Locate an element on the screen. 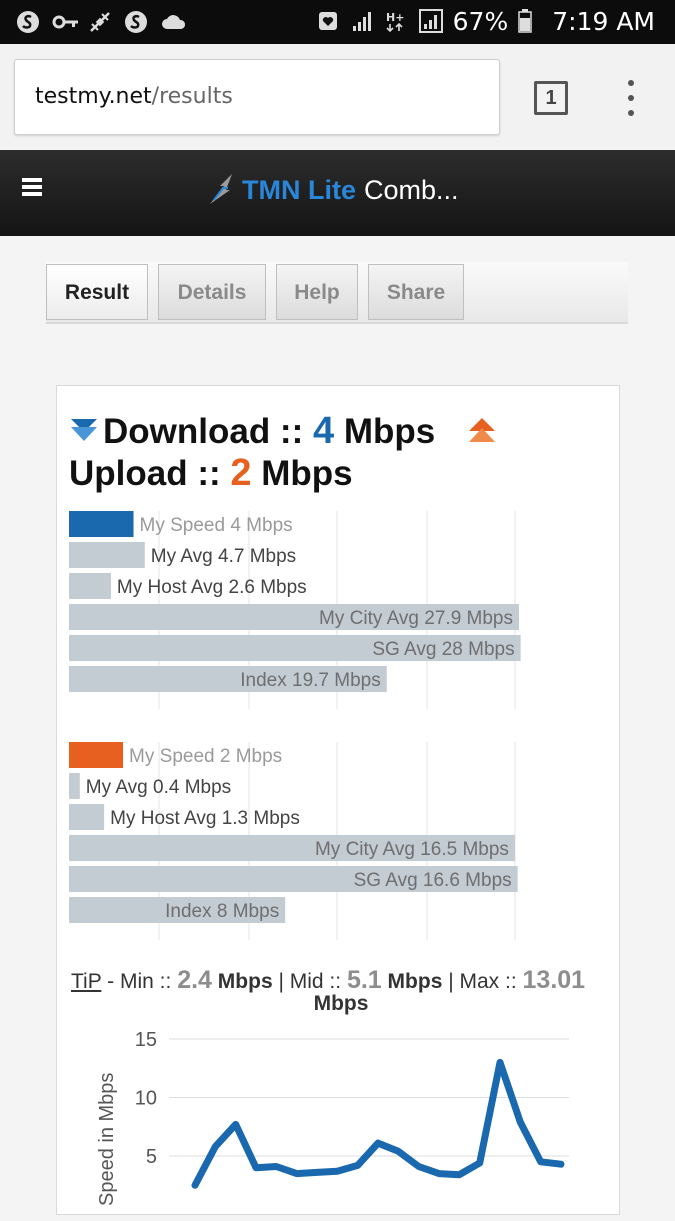 The width and height of the screenshot is (675, 1221). tab-result: Result is located at coordinates (97, 292).